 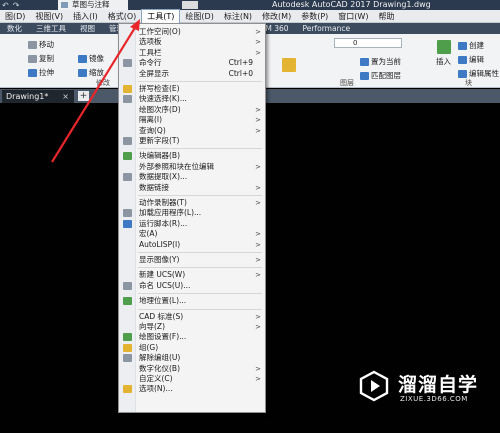 What do you see at coordinates (49, 16) in the screenshot?
I see `menu-view: 视图(V)` at bounding box center [49, 16].